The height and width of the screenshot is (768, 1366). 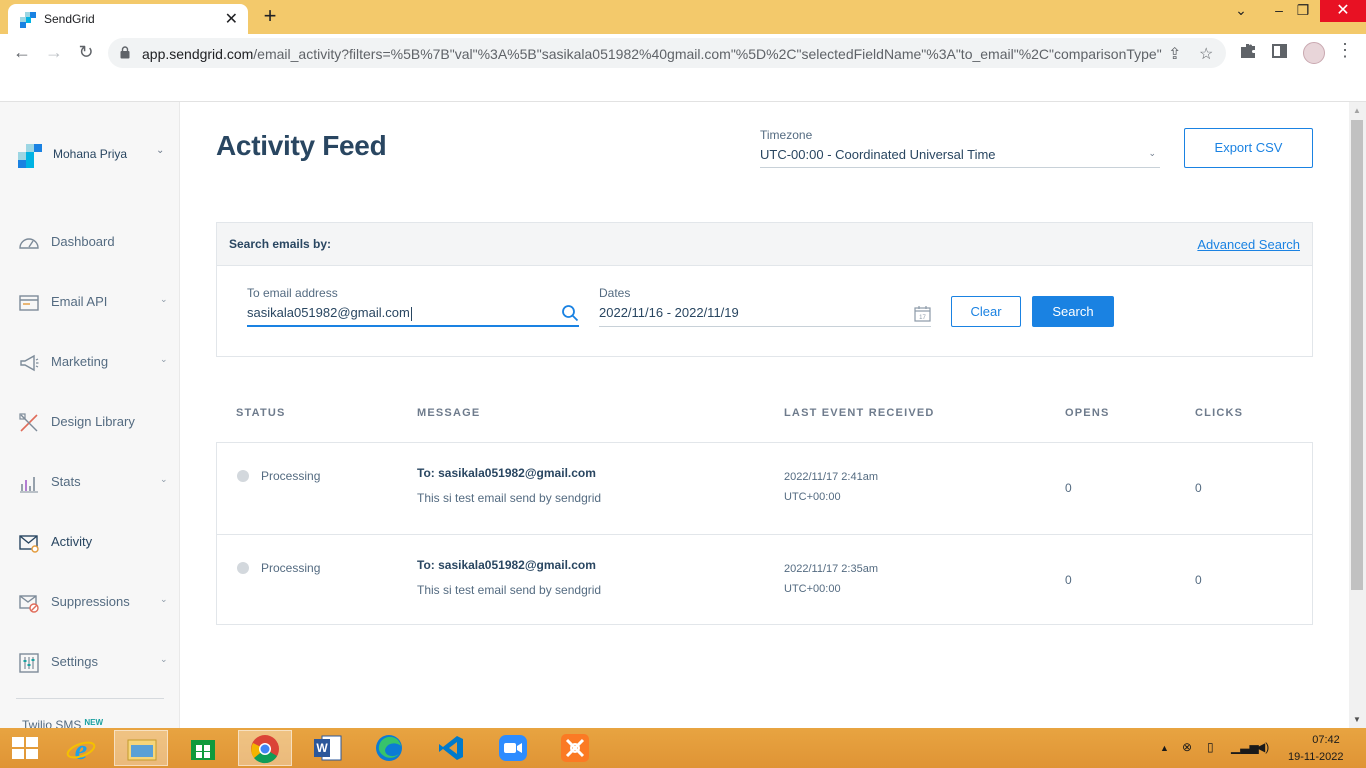 What do you see at coordinates (1174, 54) in the screenshot?
I see `share-icon: ⇪` at bounding box center [1174, 54].